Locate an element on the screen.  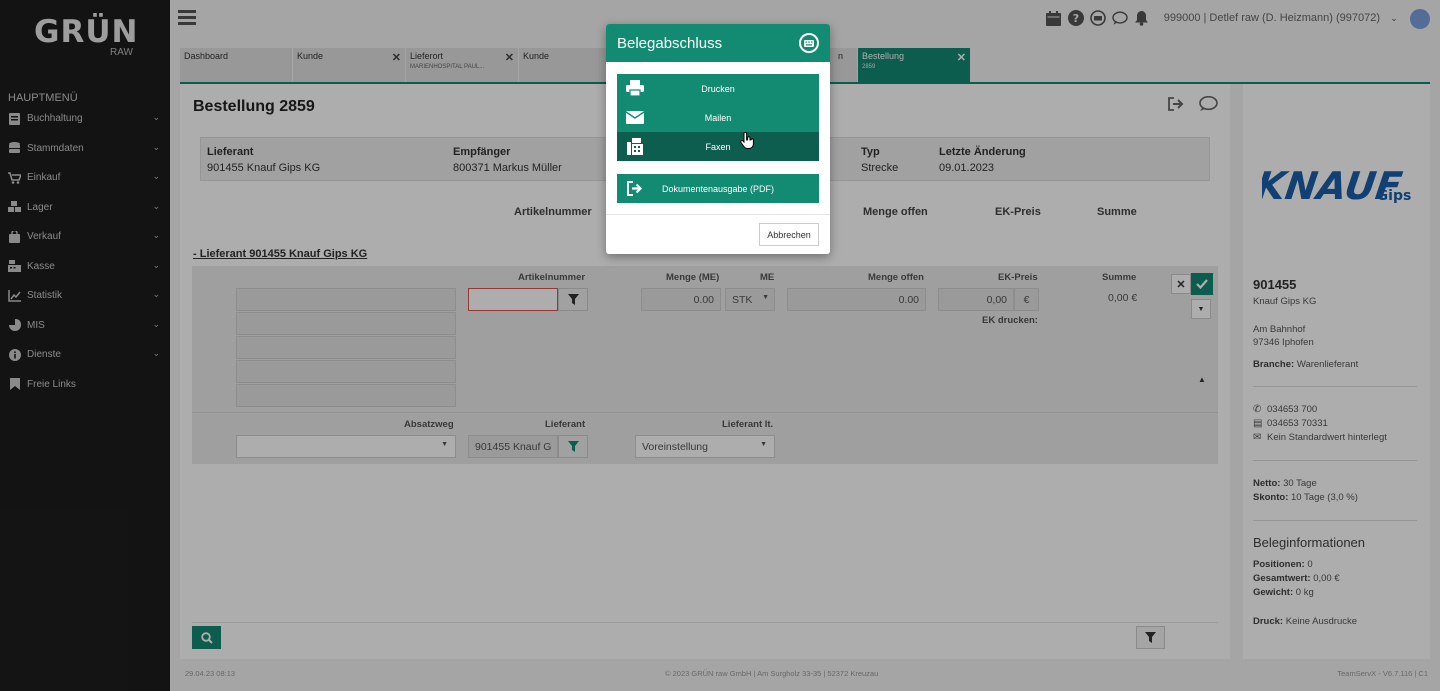
button-label: Faxen is located at coordinates (718, 146).